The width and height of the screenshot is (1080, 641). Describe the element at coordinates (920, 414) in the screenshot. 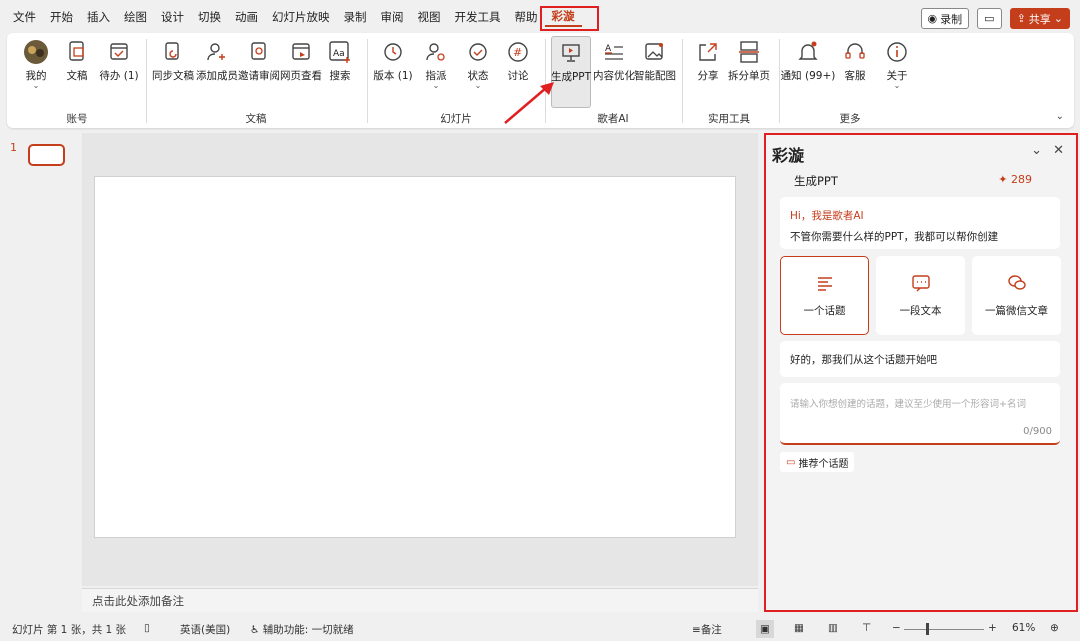

I see `topic-input: 请输入你想创建的话题，建议至少使用一个形容词+名词 0/900` at that location.